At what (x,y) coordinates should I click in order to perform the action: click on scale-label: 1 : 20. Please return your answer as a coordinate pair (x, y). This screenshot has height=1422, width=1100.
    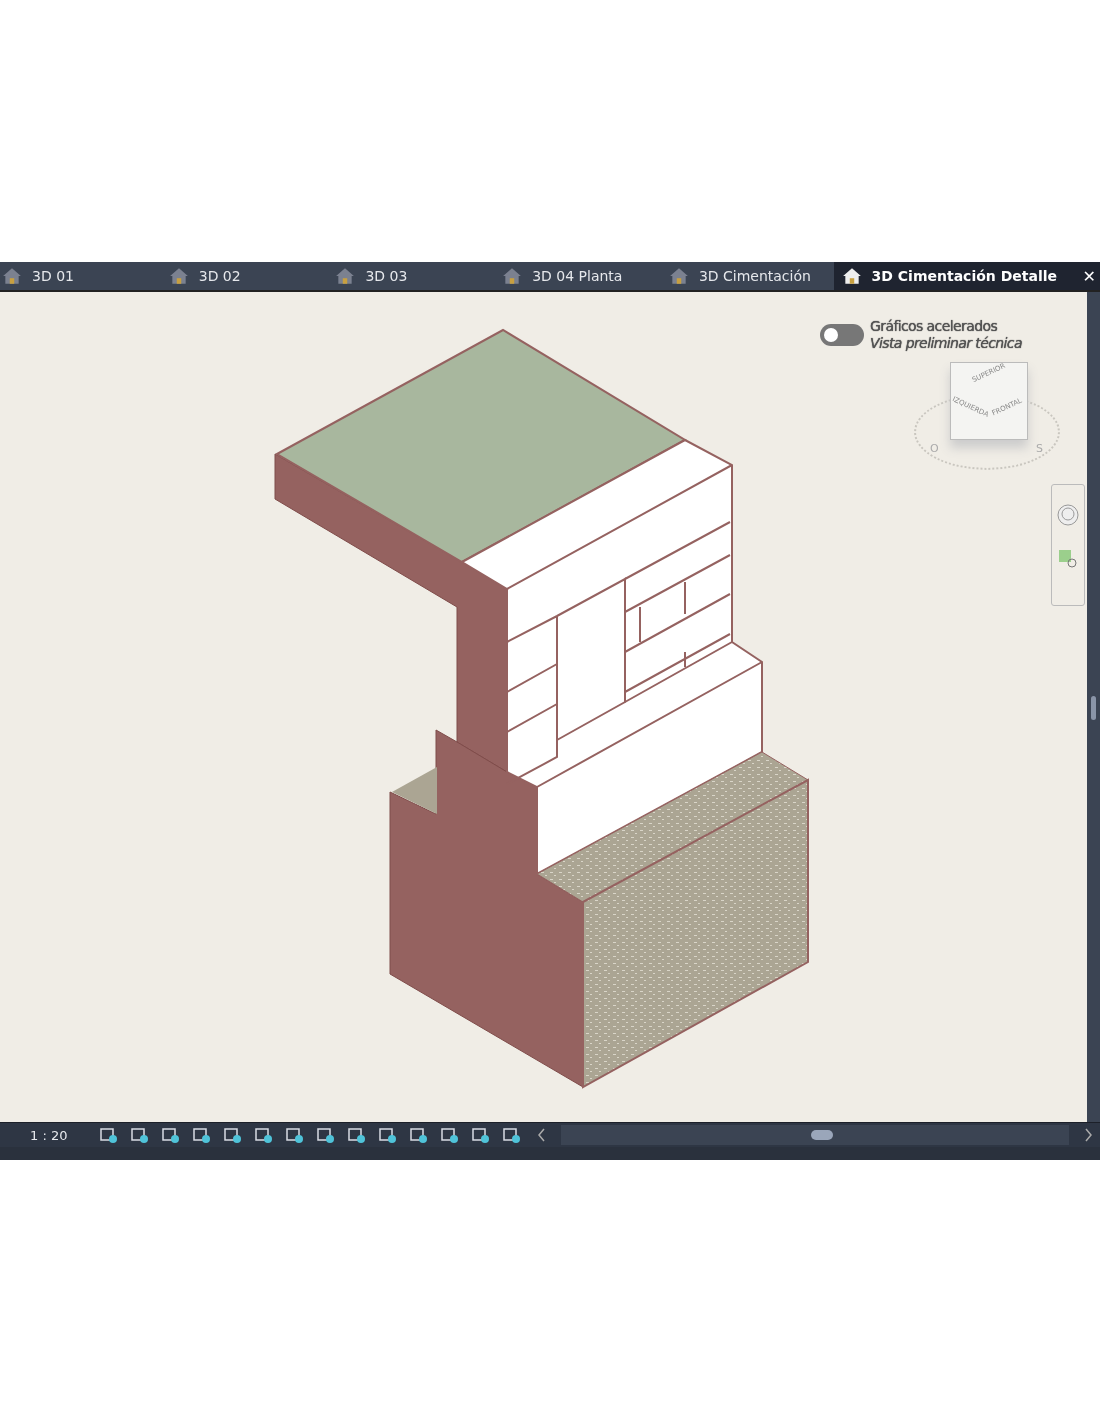
    Looking at the image, I should click on (49, 1135).